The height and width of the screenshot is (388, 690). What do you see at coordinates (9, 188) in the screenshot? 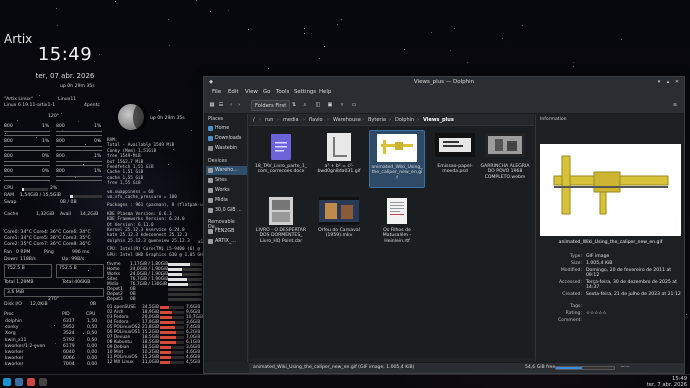
I see `cpu-label: CPU` at bounding box center [9, 188].